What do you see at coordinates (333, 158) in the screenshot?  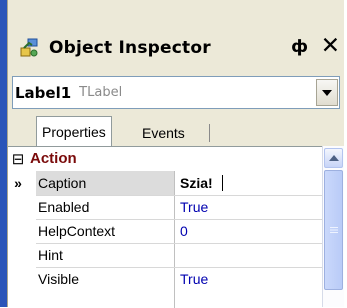 I see `chevron-up-icon` at bounding box center [333, 158].